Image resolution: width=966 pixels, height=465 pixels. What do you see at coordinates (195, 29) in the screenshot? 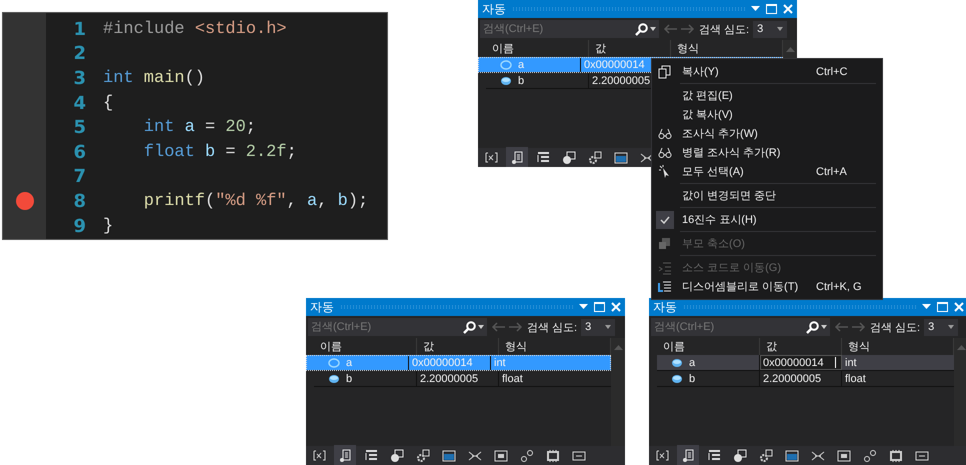
I see `code-line: #include <stdio.h>` at bounding box center [195, 29].